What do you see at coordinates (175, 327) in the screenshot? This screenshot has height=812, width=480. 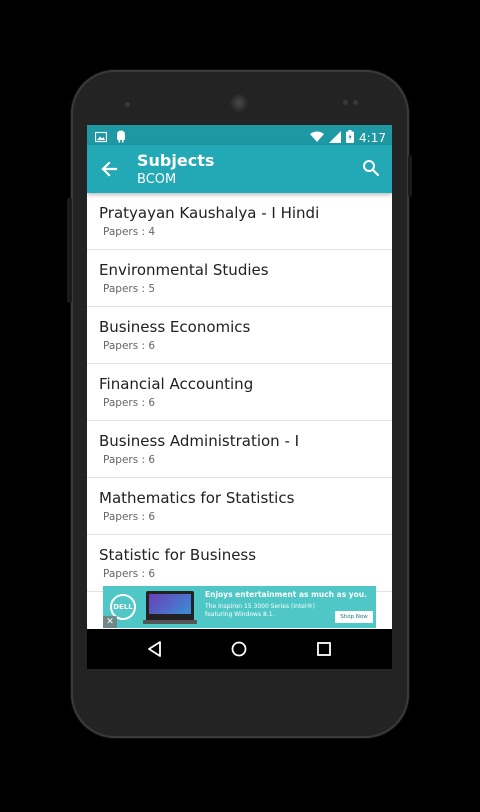 I see `subject-title: Business Economics` at bounding box center [175, 327].